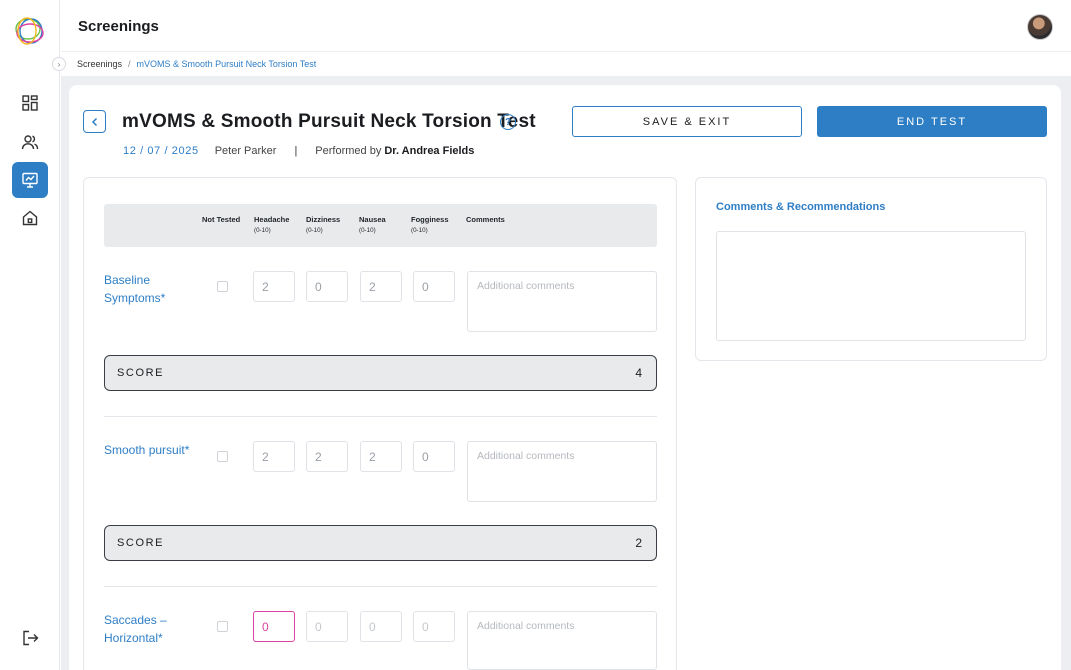 The image size is (1071, 670). I want to click on row-label-smooth-pursuit: Smooth pursuit*, so click(147, 450).